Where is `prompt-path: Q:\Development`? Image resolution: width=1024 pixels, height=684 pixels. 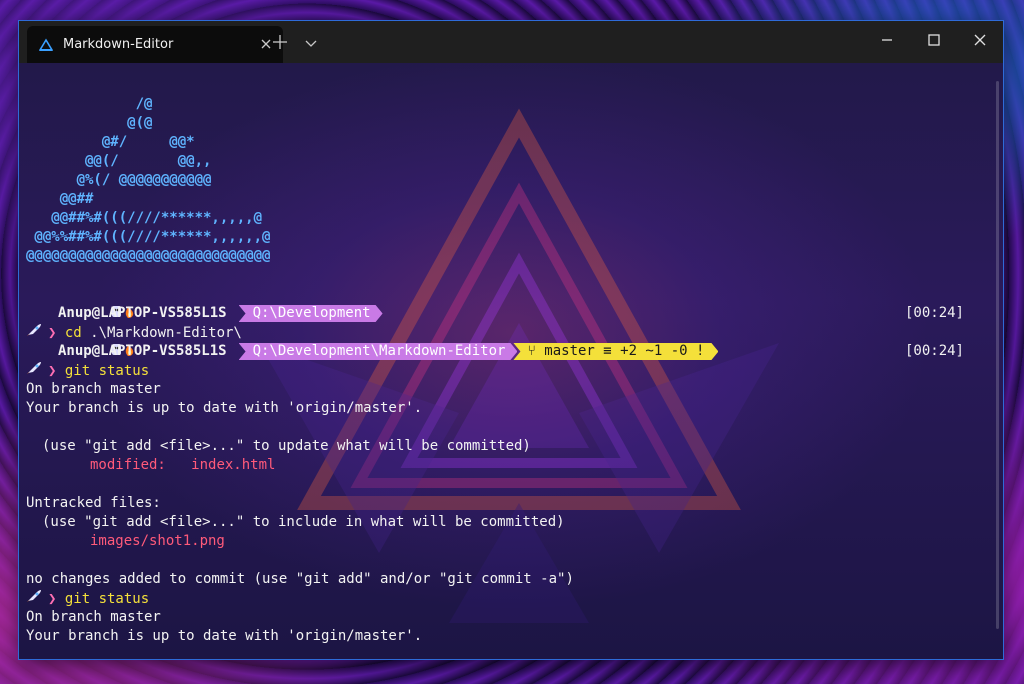
prompt-path: Q:\Development is located at coordinates (311, 313).